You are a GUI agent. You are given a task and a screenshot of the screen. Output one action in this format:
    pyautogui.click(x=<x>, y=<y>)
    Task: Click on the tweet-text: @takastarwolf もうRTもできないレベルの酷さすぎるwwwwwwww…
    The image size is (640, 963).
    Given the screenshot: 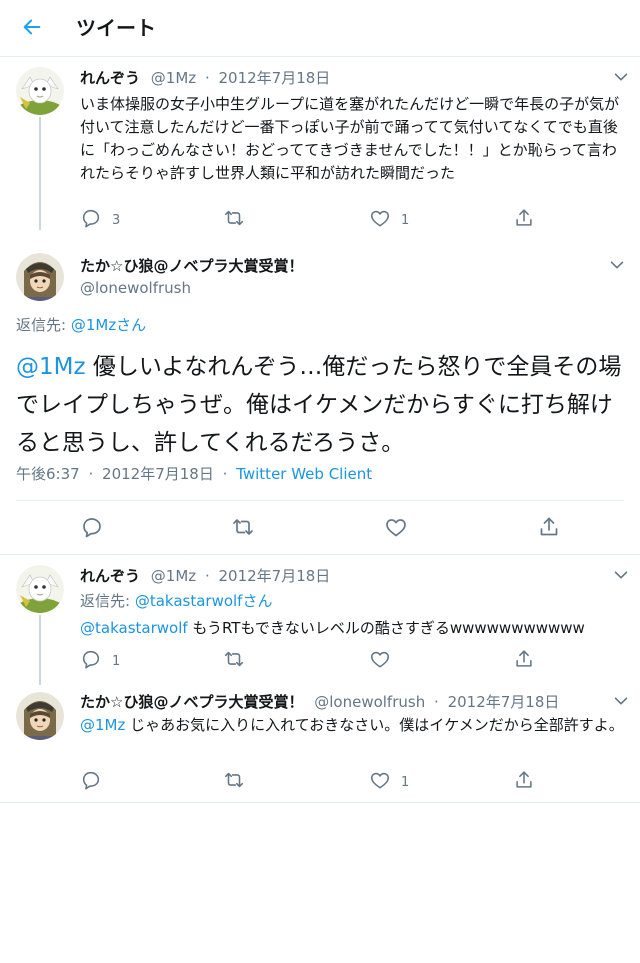 What is the action you would take?
    pyautogui.click(x=352, y=628)
    